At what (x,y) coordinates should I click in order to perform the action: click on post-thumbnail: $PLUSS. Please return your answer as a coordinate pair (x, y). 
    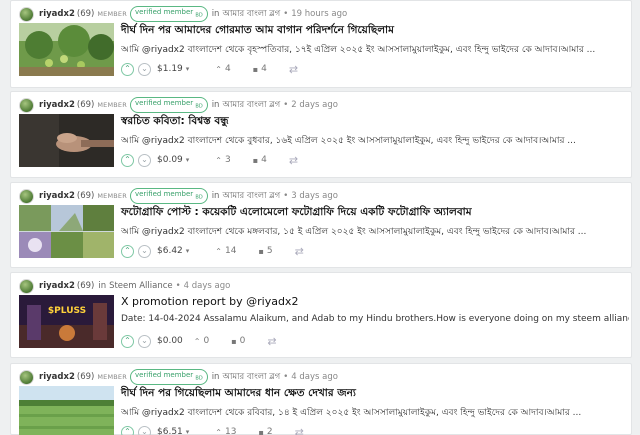
    Looking at the image, I should click on (66, 321).